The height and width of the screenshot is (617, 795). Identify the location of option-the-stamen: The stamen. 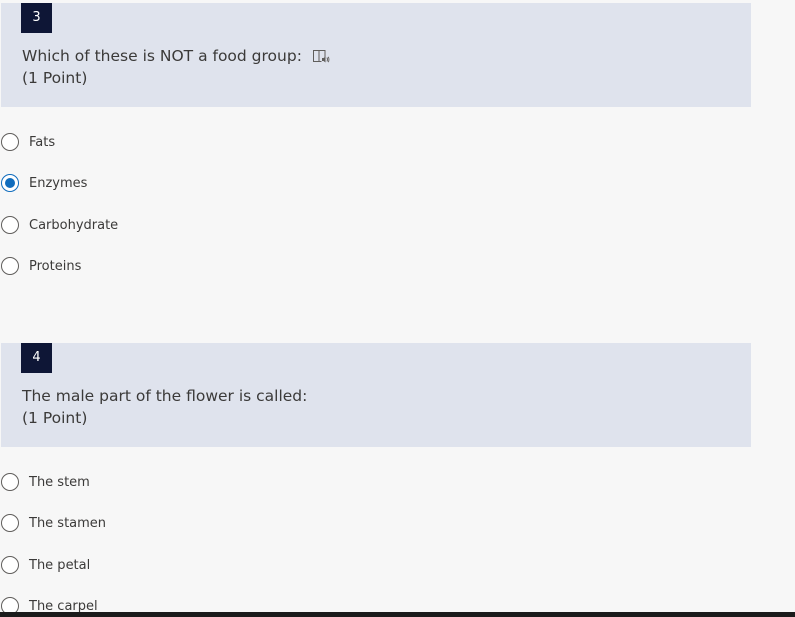
(53, 523).